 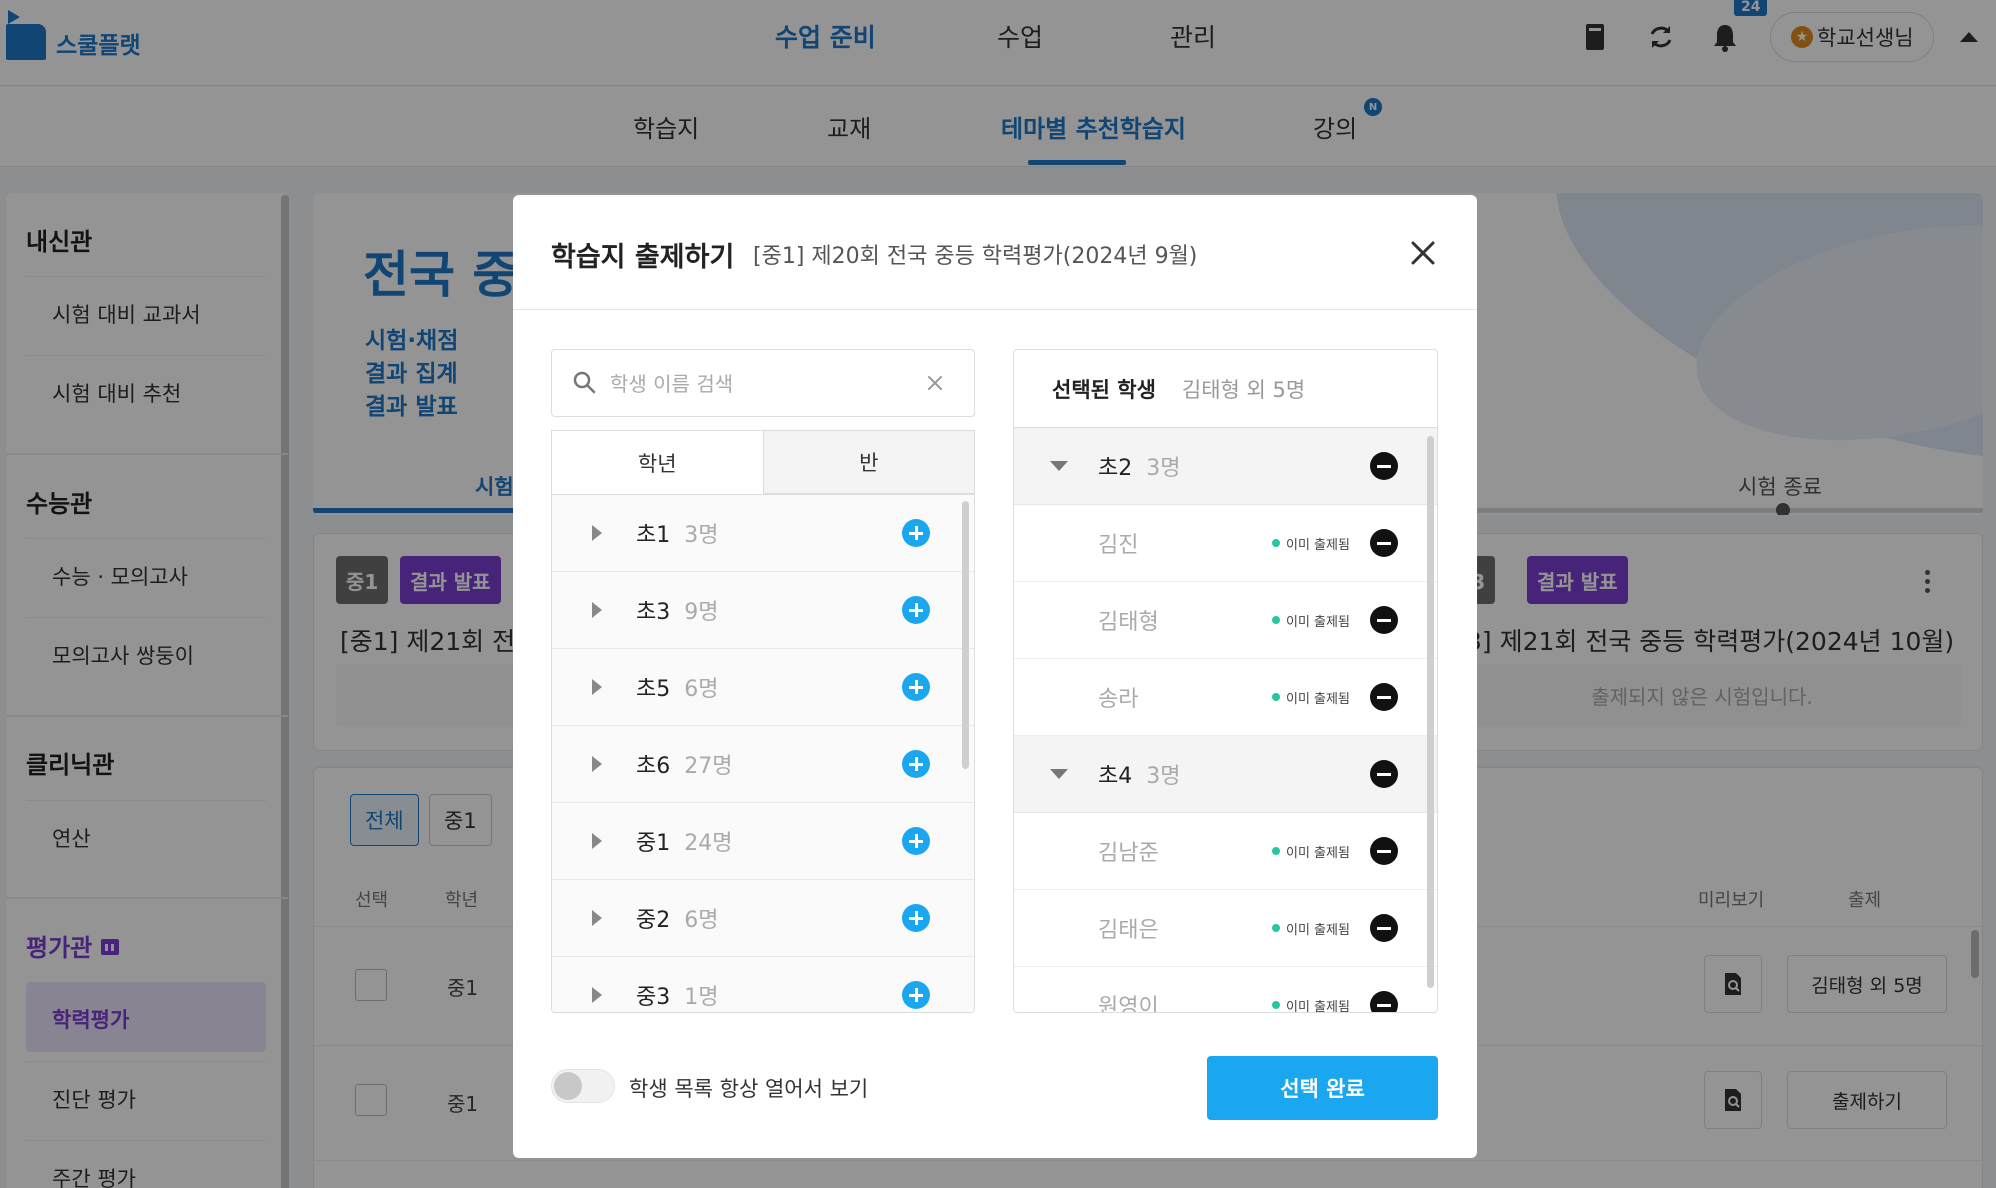 What do you see at coordinates (1430, 712) in the screenshot?
I see `selected-list-scrollbar` at bounding box center [1430, 712].